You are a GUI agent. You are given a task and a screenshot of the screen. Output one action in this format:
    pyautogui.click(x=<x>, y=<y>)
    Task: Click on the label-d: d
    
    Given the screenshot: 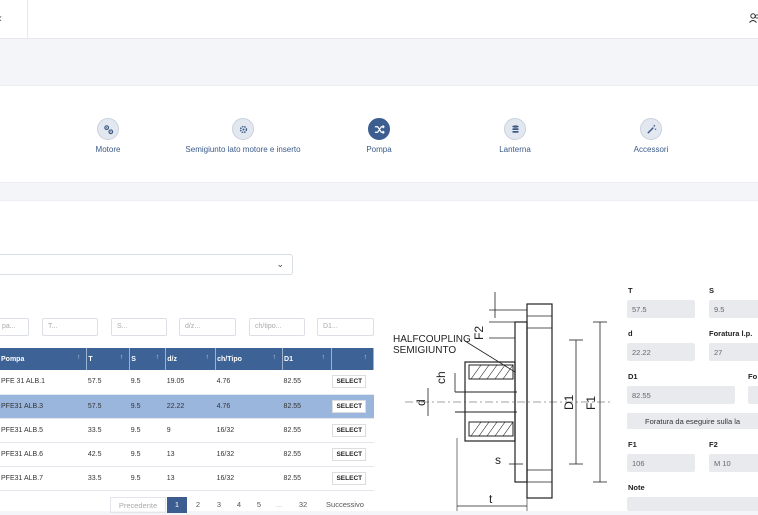 What is the action you would take?
    pyautogui.click(x=630, y=333)
    